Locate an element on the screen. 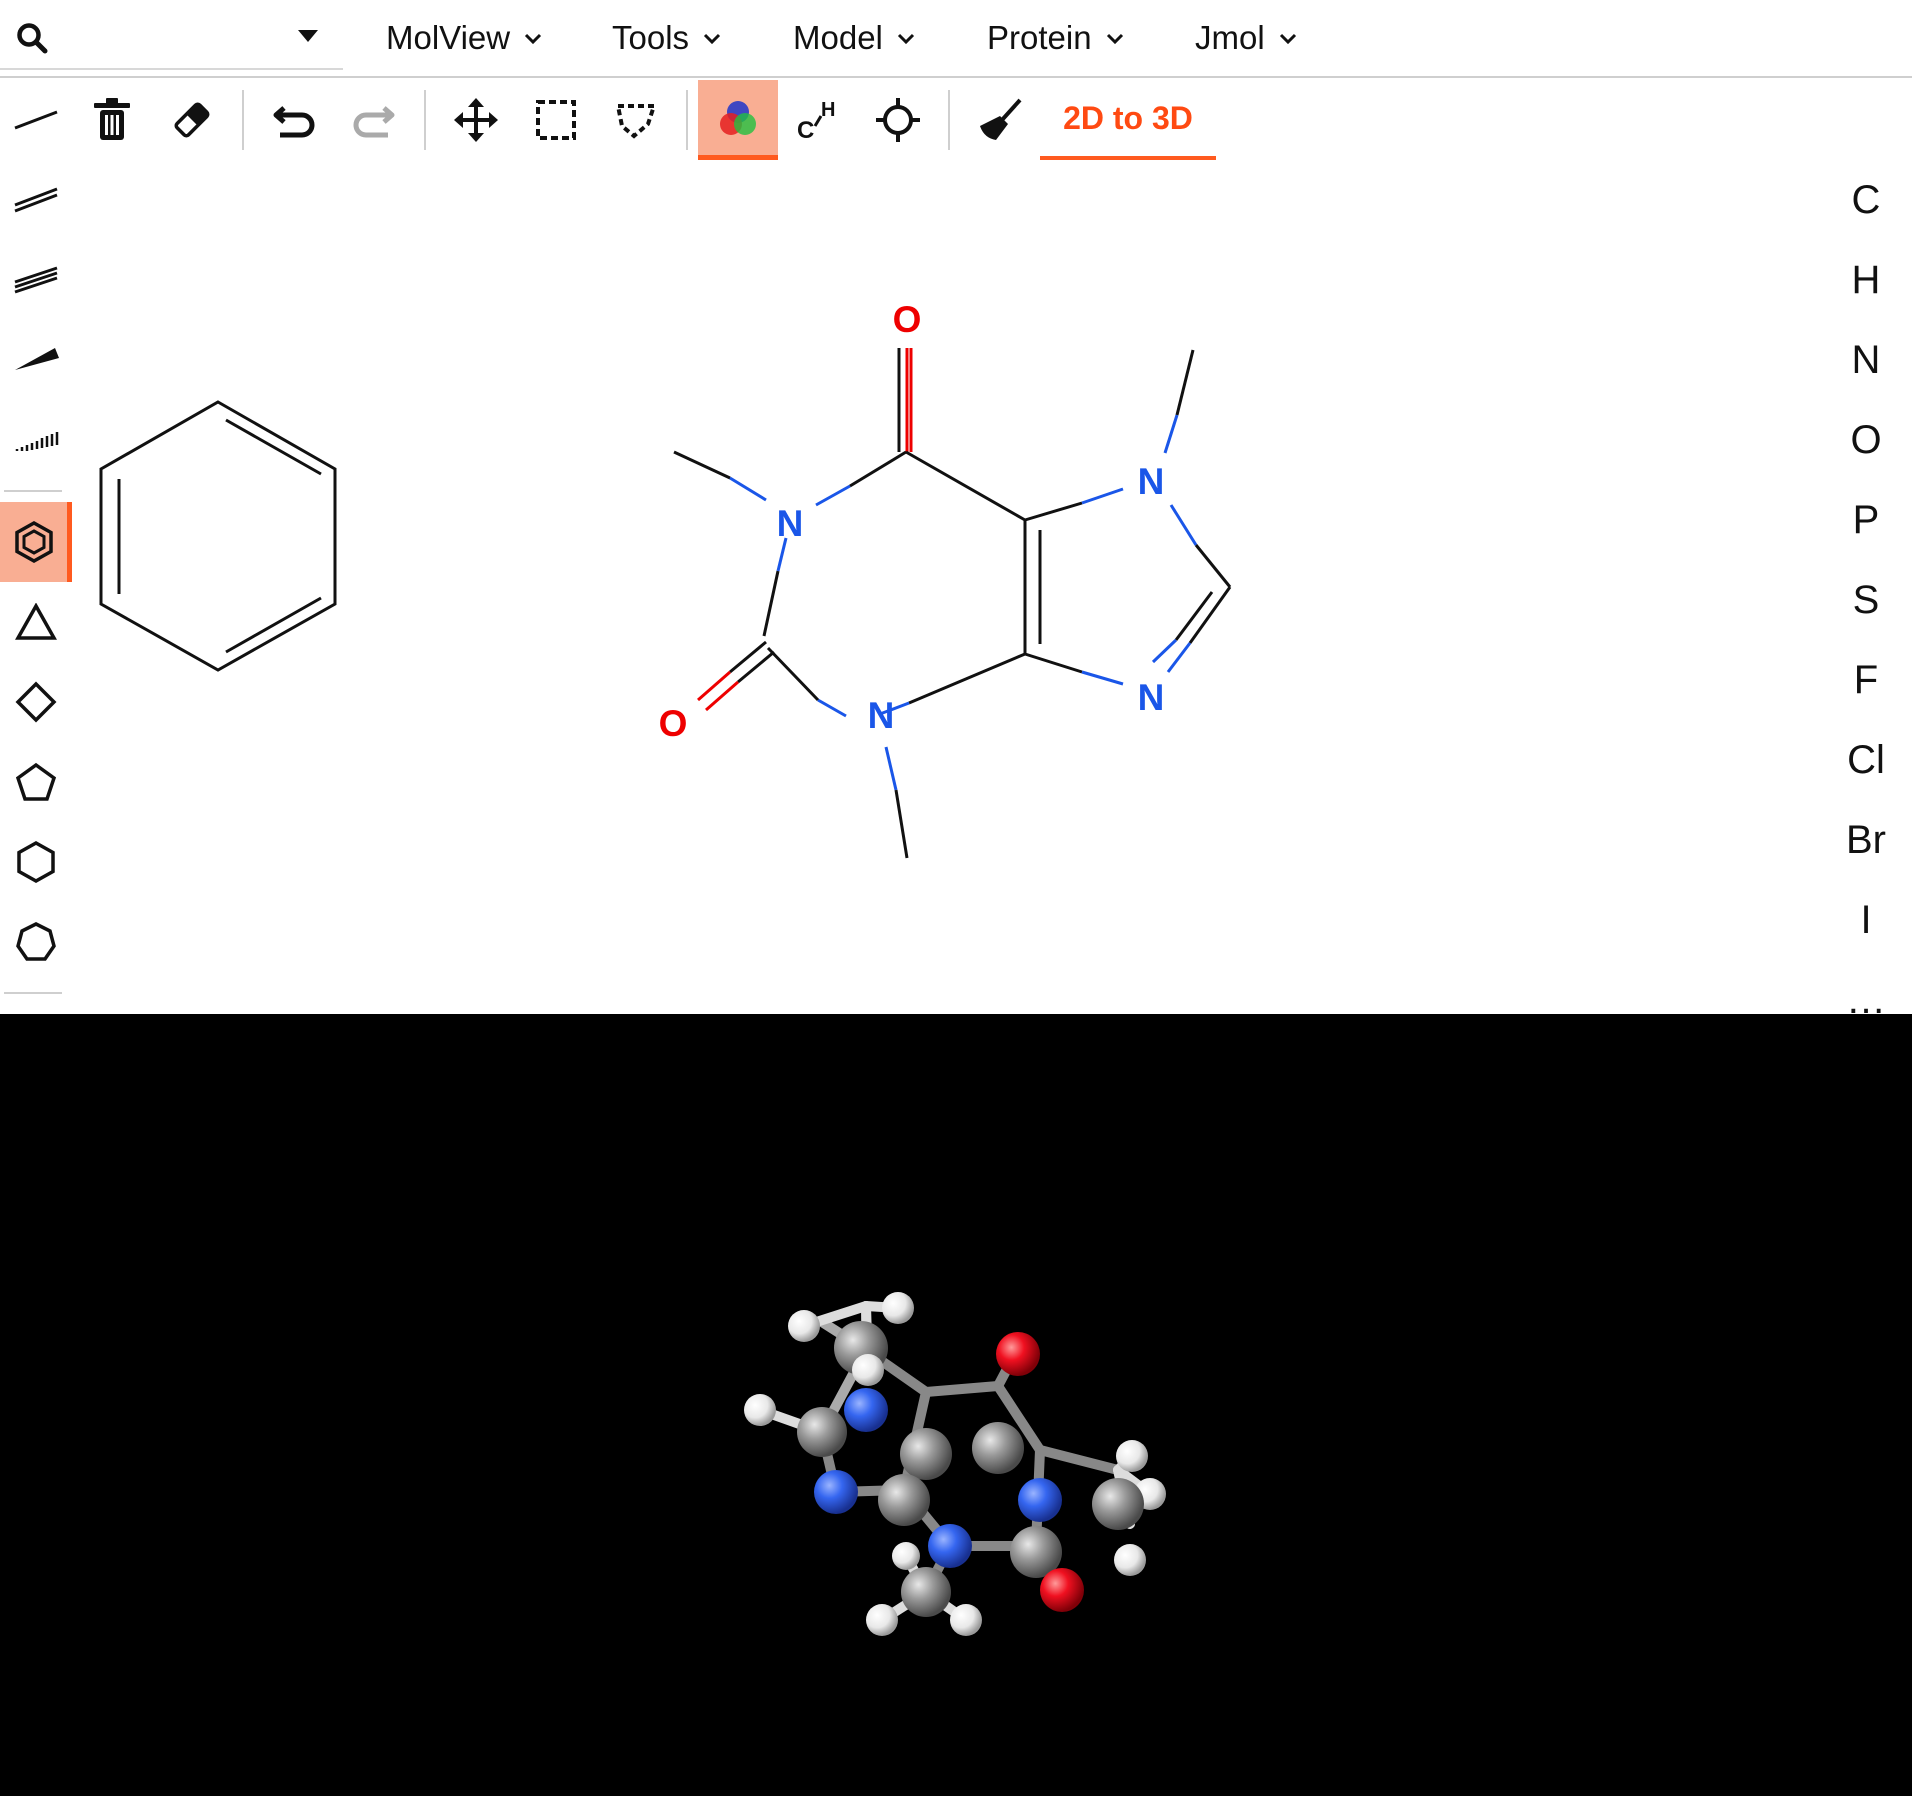  crosshair-icon is located at coordinates (898, 120).